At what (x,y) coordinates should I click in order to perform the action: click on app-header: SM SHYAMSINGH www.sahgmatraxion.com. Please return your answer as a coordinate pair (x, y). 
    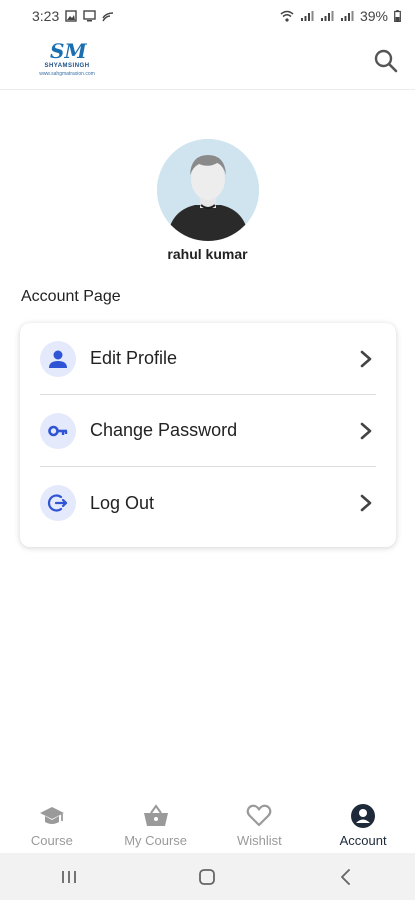
    Looking at the image, I should click on (207, 61).